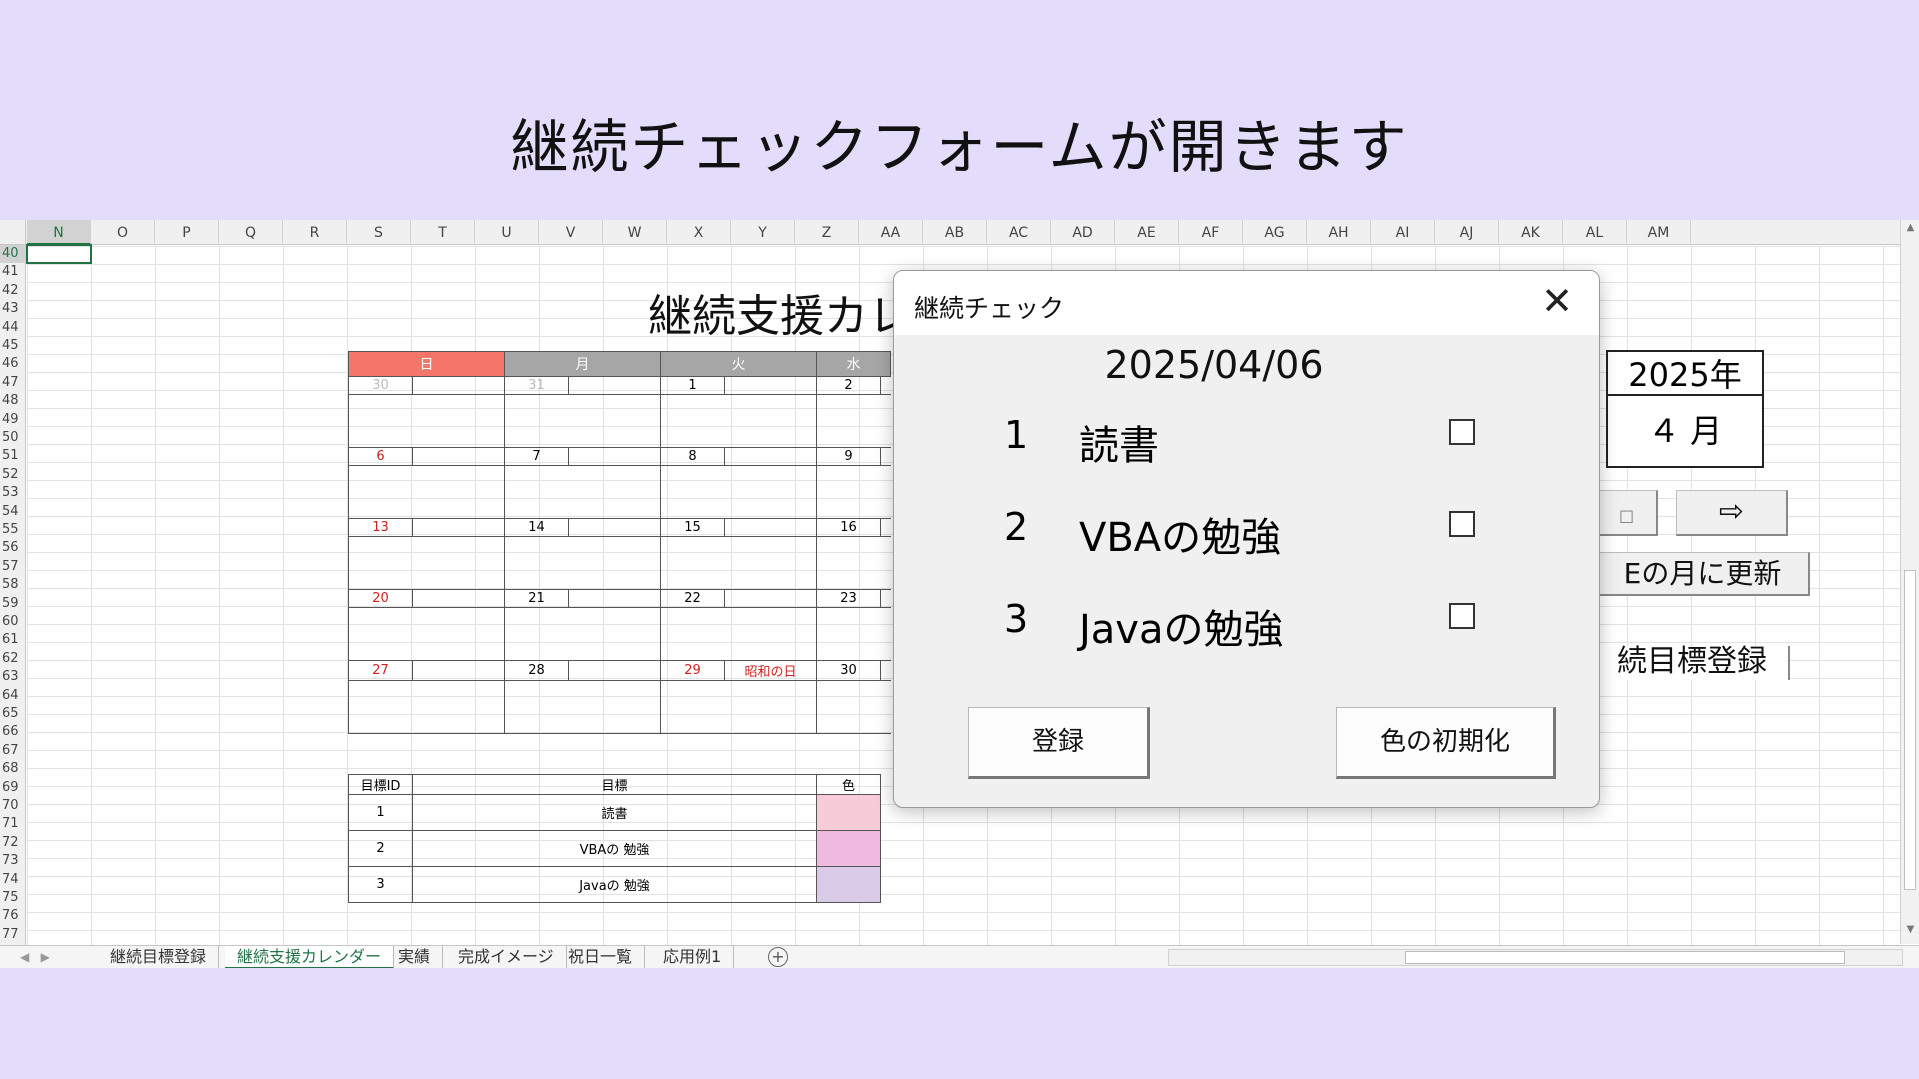 This screenshot has height=1079, width=1919. I want to click on calendar-day-number: 31, so click(536, 385).